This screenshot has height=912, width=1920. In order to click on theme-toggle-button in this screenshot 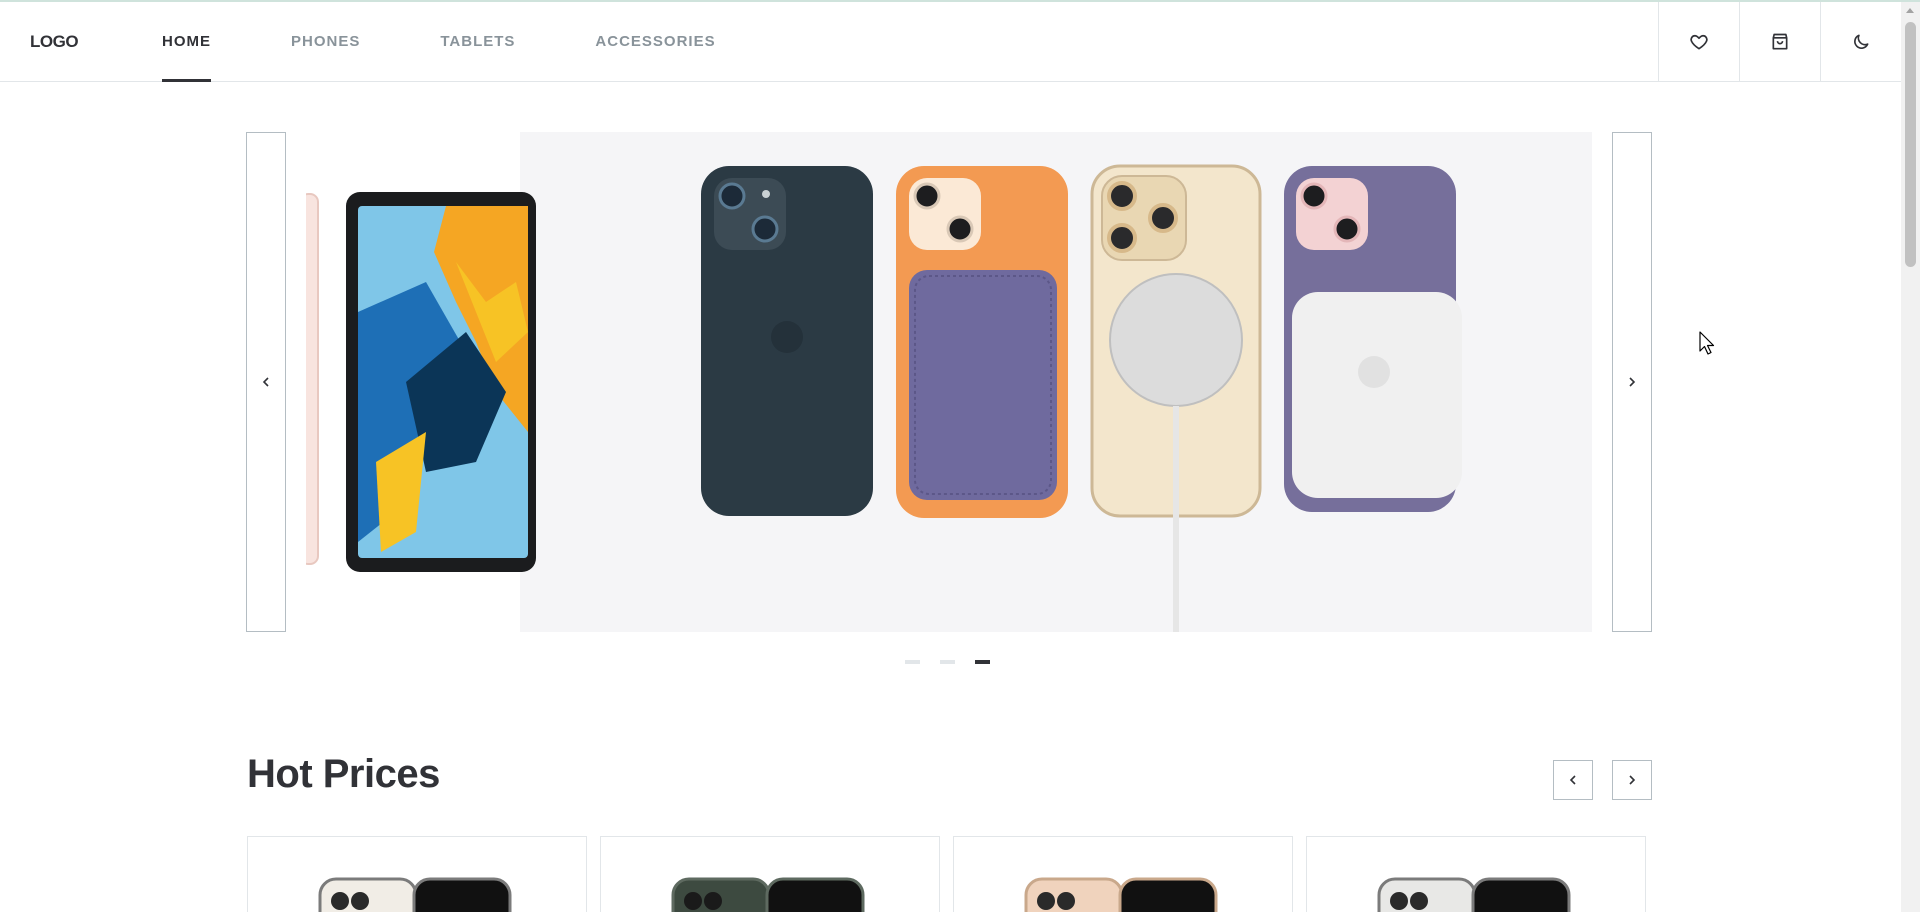, I will do `click(1860, 41)`.